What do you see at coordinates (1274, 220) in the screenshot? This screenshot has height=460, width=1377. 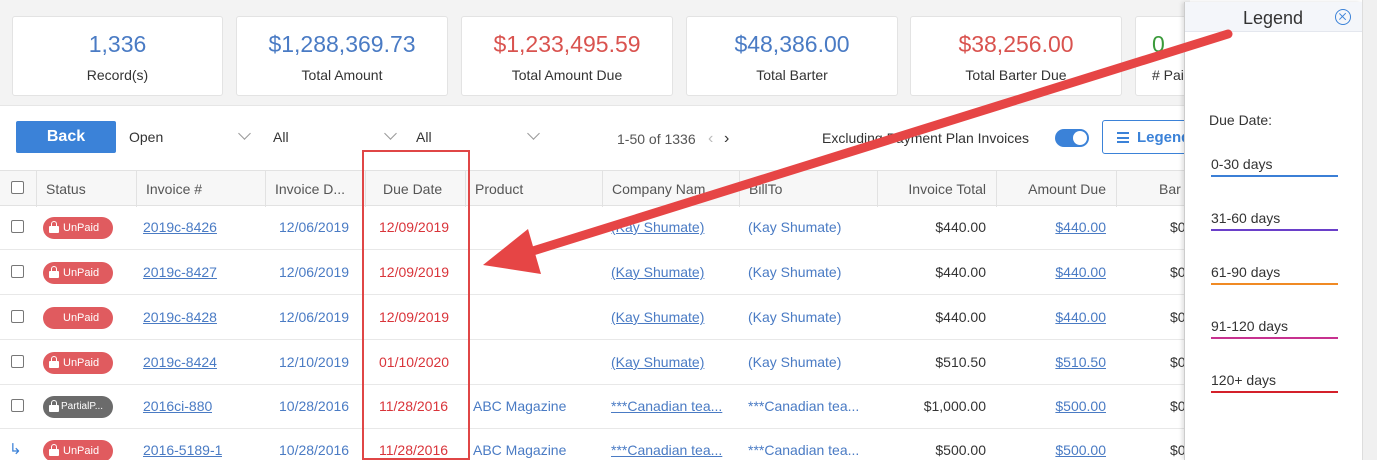 I see `legend-item: 31-60 days` at bounding box center [1274, 220].